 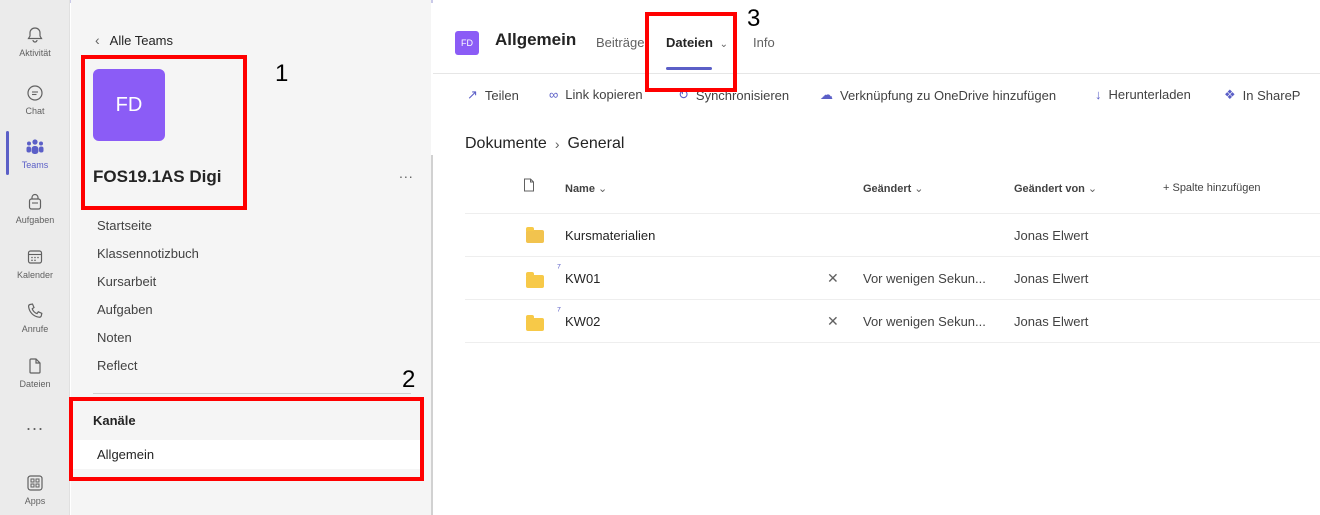 What do you see at coordinates (529, 186) in the screenshot?
I see `file-type-header-icon` at bounding box center [529, 186].